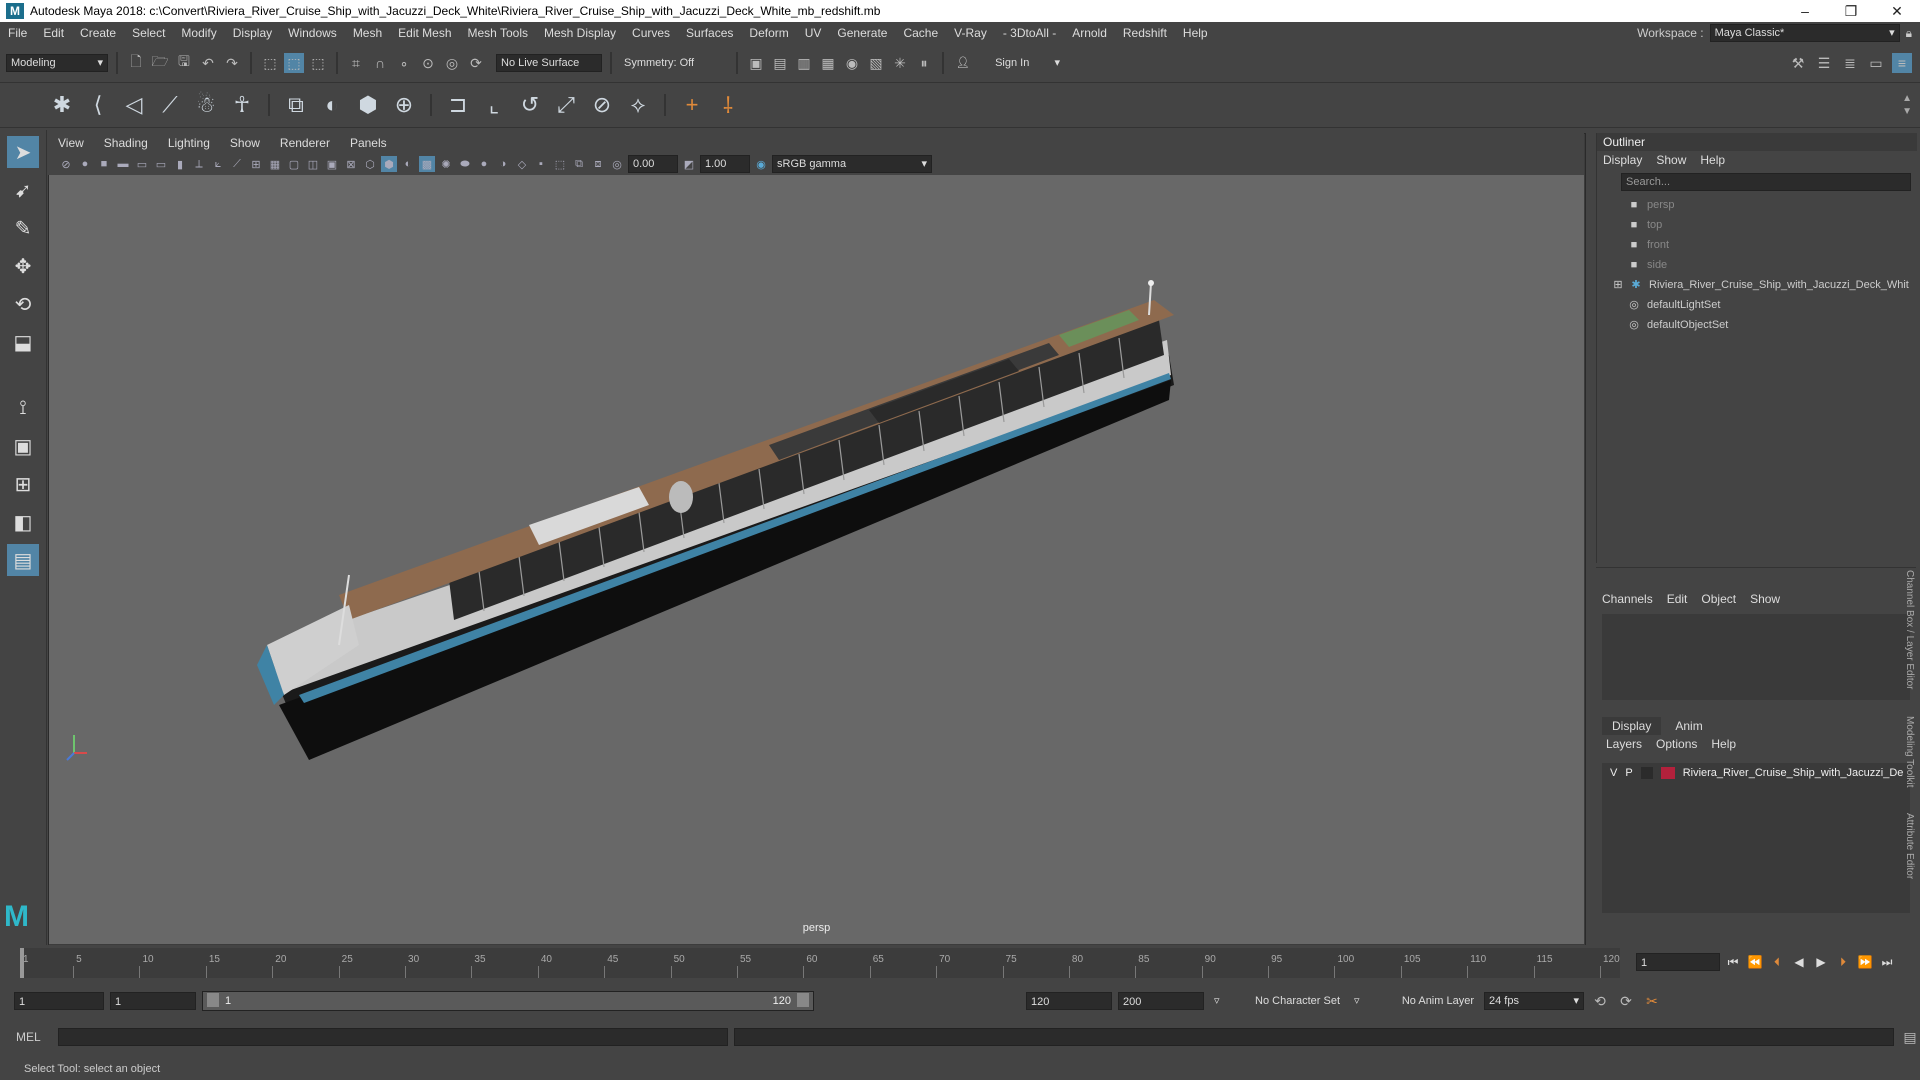  What do you see at coordinates (828, 63) in the screenshot?
I see `render-settings-icon: ▦` at bounding box center [828, 63].